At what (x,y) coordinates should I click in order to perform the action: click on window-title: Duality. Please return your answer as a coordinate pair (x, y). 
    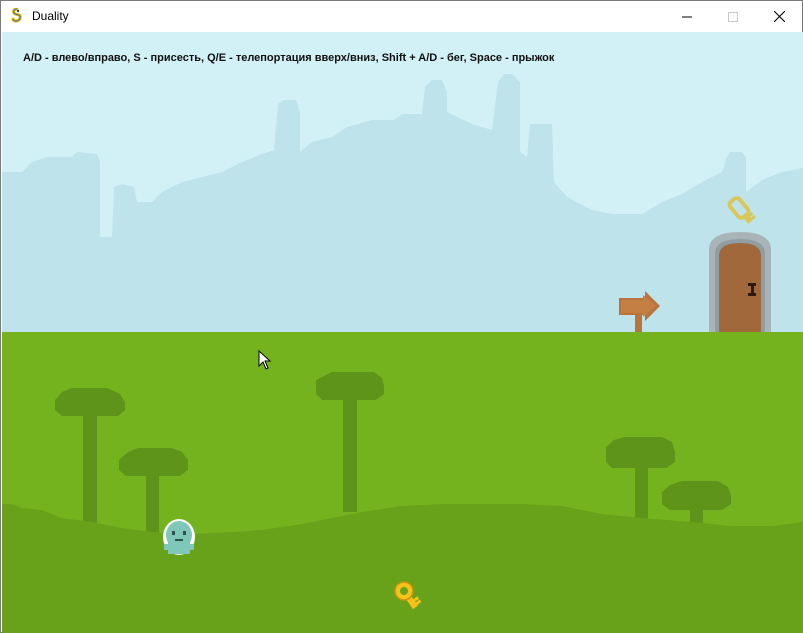
    Looking at the image, I should click on (50, 16).